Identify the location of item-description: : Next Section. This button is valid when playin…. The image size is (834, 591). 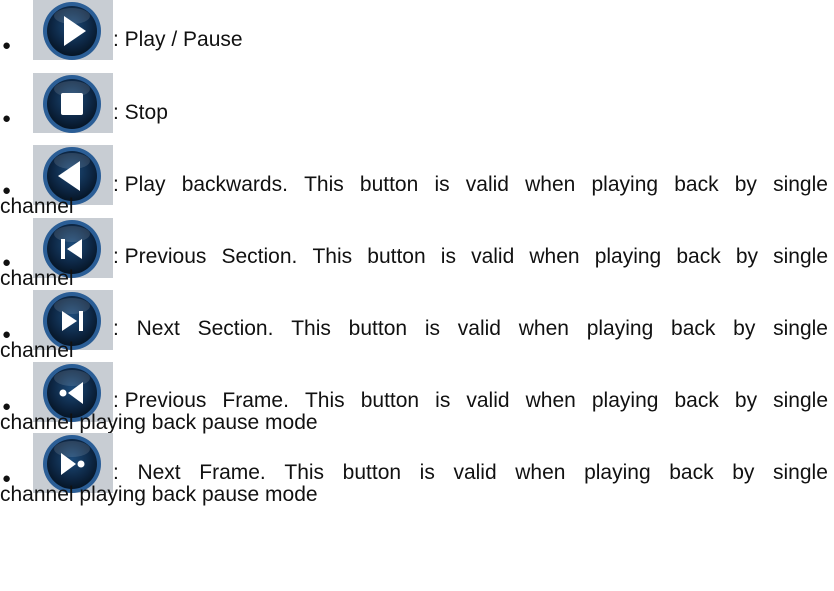
(470, 329).